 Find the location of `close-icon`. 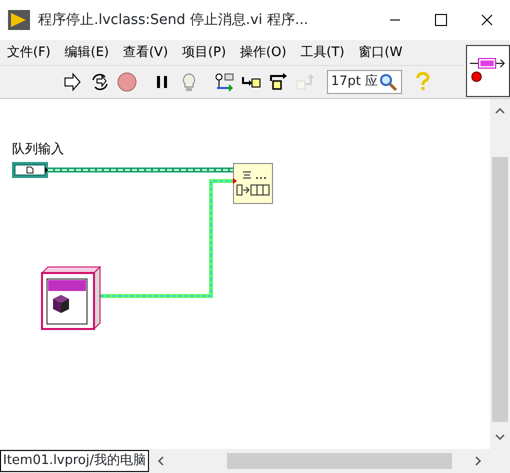

close-icon is located at coordinates (487, 20).